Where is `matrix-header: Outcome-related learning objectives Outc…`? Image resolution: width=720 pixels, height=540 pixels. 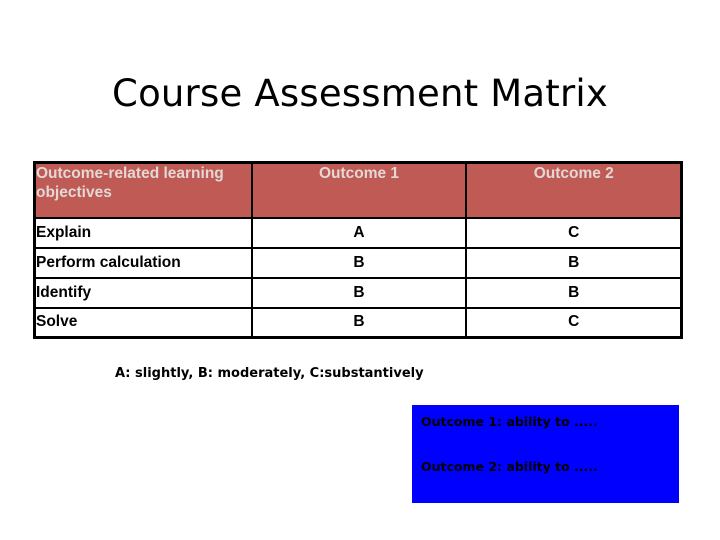 matrix-header: Outcome-related learning objectives Outc… is located at coordinates (358, 190).